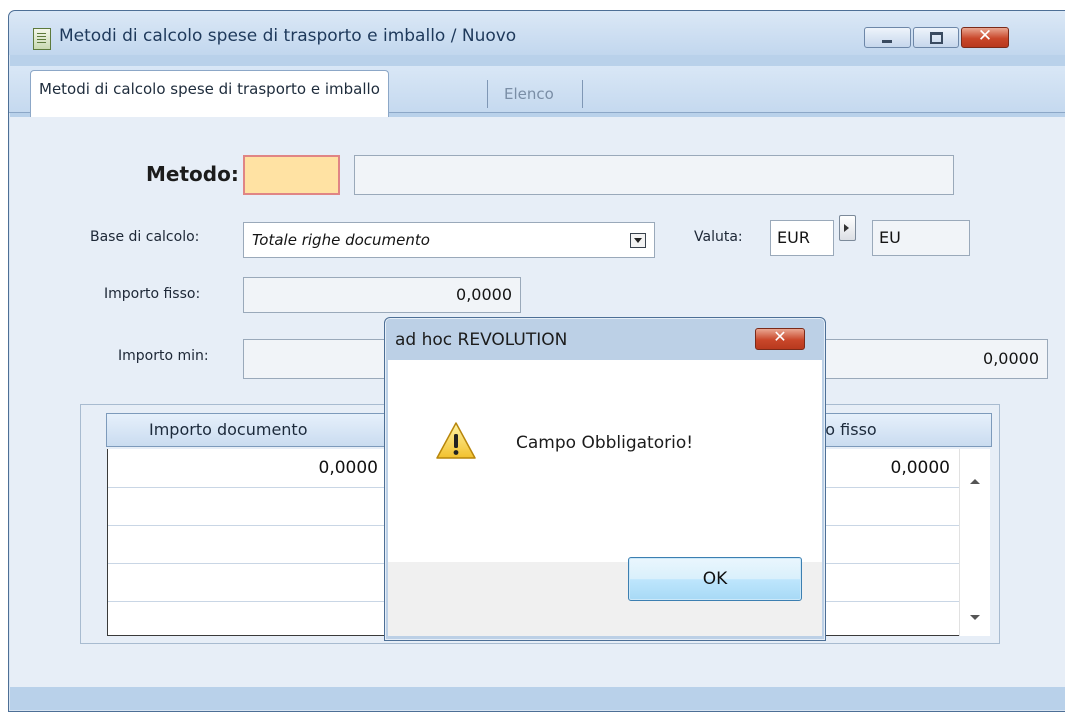 The width and height of the screenshot is (1065, 712). I want to click on scroll-up-icon, so click(975, 481).